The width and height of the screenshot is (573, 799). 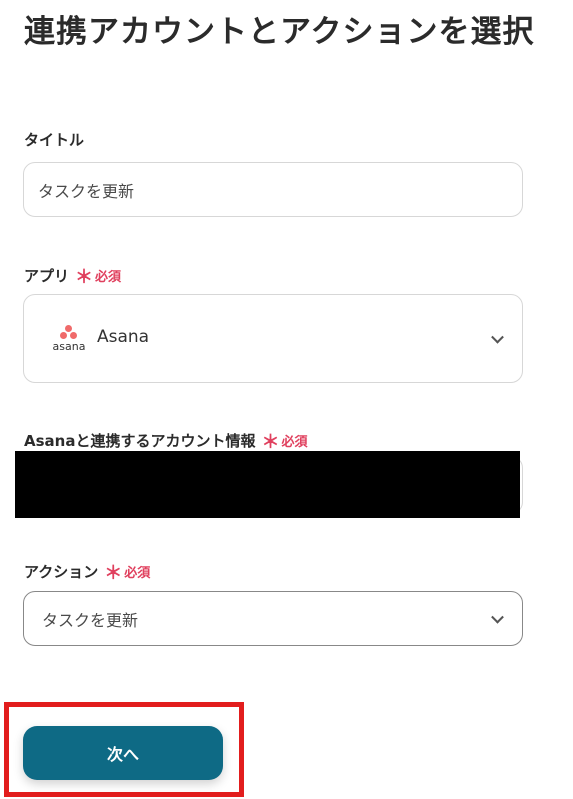 I want to click on app-label-text: アプリ, so click(x=47, y=276).